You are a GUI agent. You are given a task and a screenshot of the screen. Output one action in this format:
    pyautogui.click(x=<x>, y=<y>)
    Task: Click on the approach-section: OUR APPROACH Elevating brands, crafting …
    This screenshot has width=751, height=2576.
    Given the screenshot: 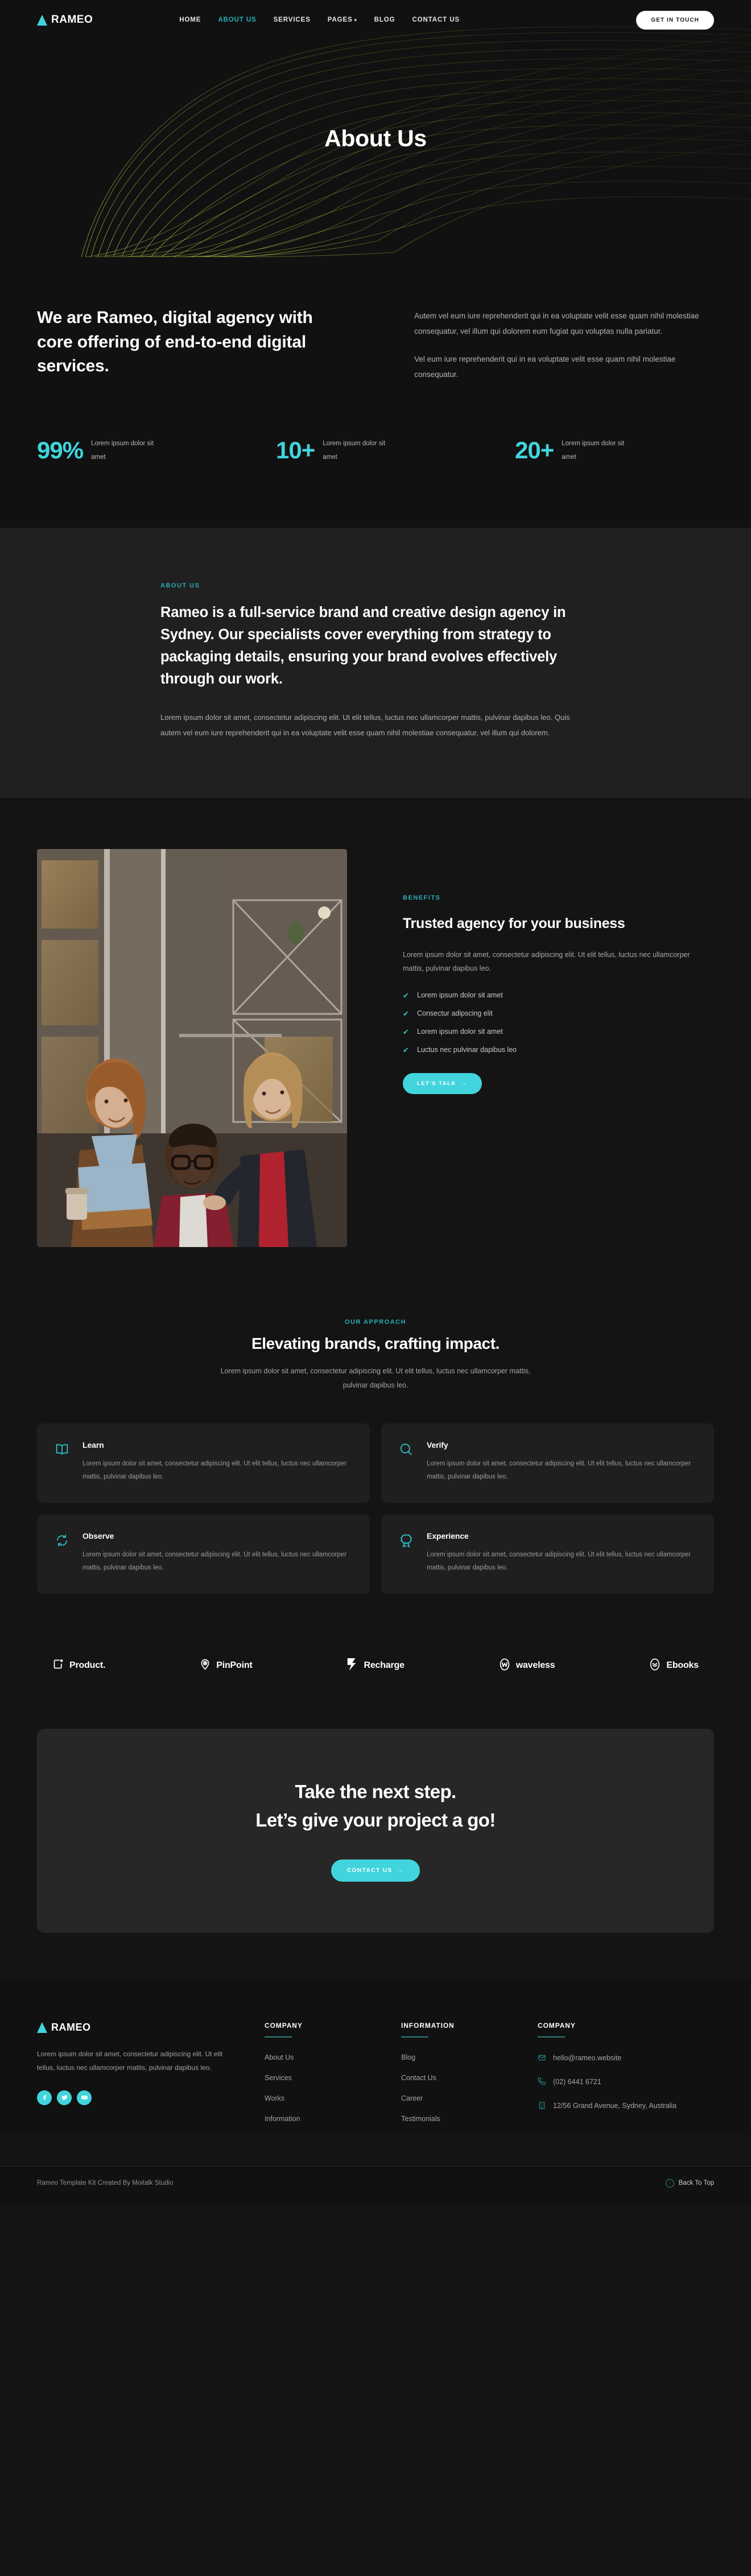 What is the action you would take?
    pyautogui.click(x=375, y=1444)
    